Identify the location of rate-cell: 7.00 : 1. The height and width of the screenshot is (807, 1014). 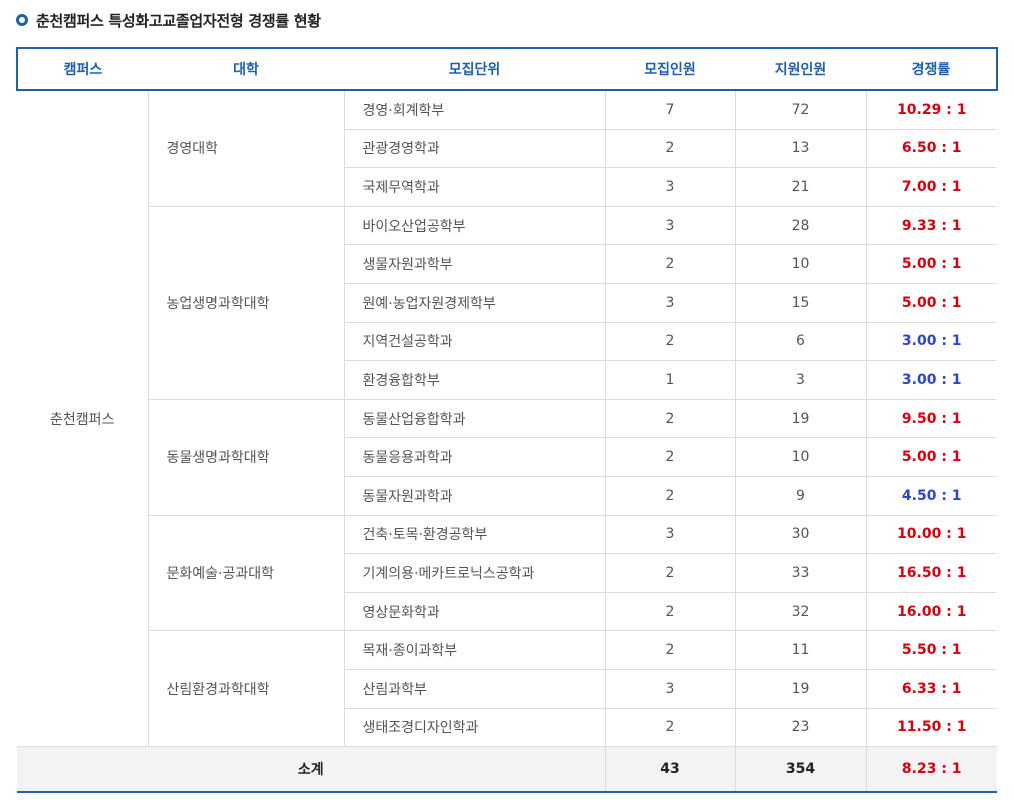
(931, 187).